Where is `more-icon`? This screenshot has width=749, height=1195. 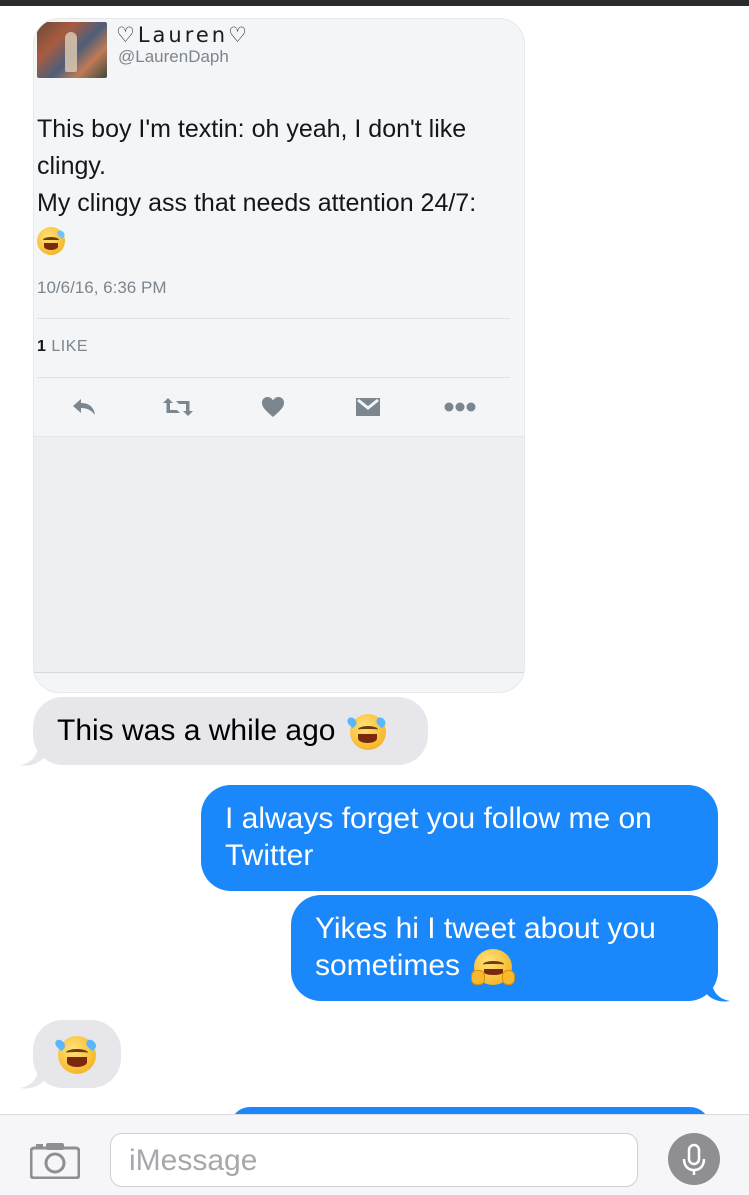
more-icon is located at coordinates (460, 407).